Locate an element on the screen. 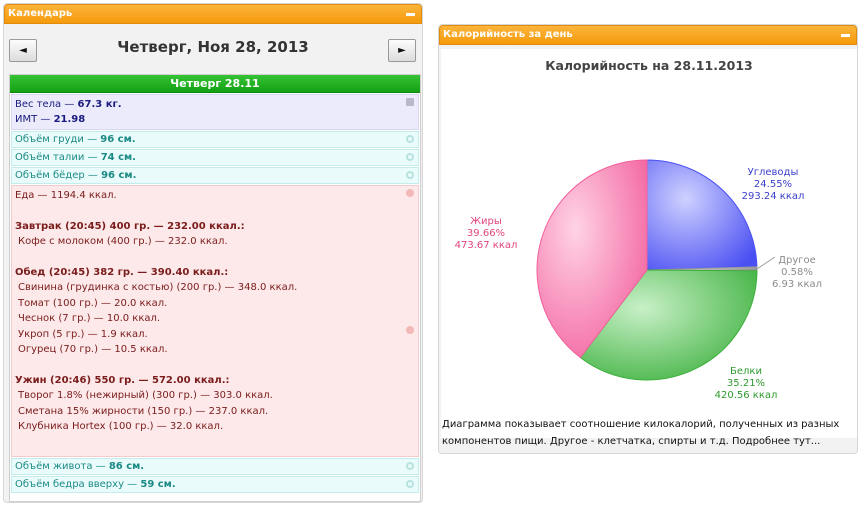 The image size is (862, 505). food-item: Огурец (70 гр.) — 10.5 ккал. is located at coordinates (93, 349).